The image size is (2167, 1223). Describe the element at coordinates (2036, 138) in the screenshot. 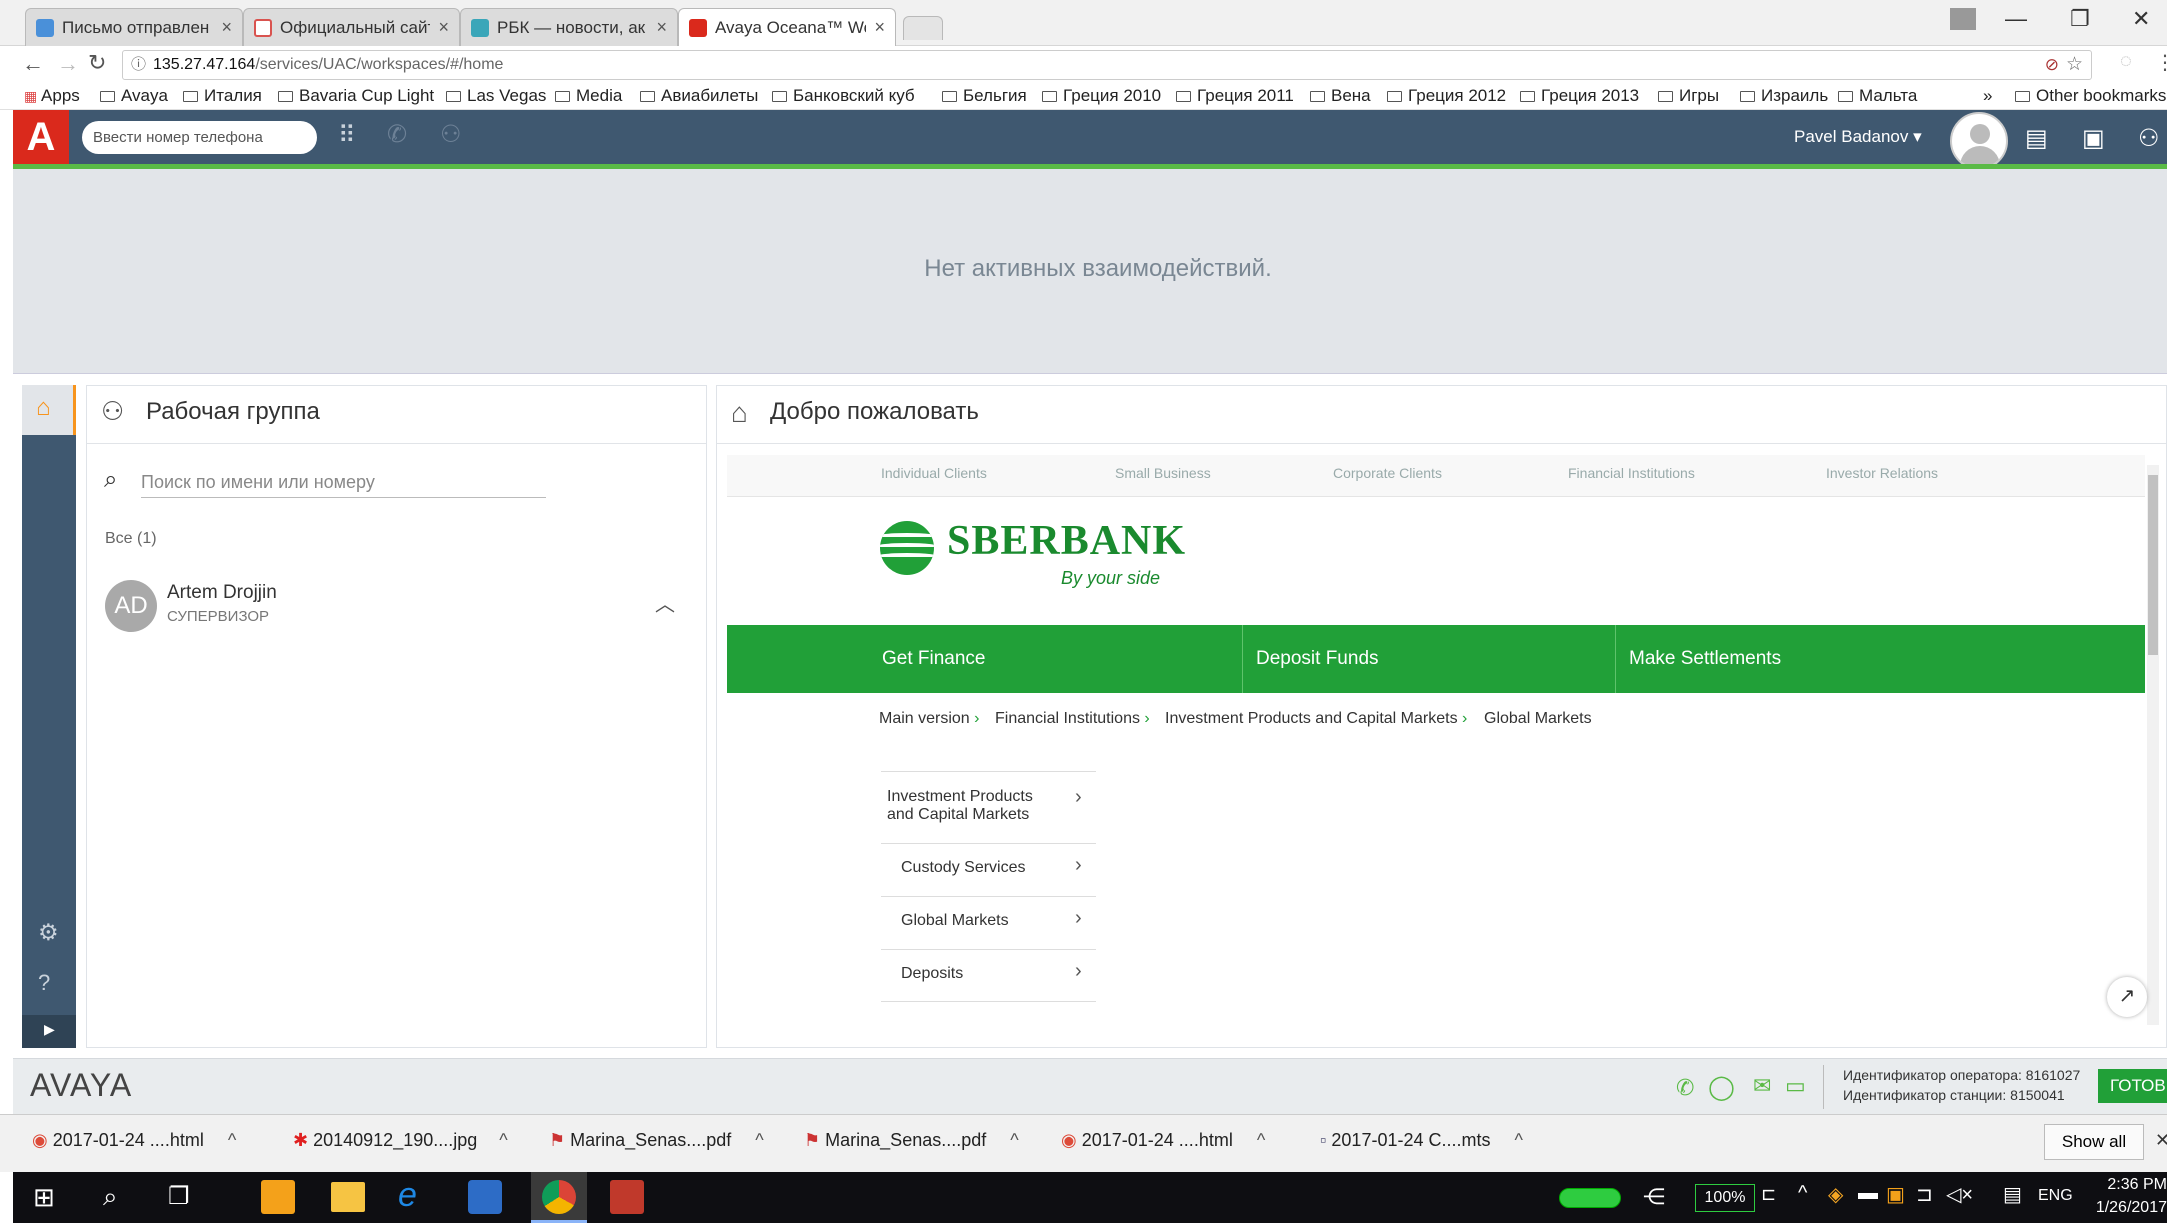

I see `clipboard-icon: ▤` at that location.